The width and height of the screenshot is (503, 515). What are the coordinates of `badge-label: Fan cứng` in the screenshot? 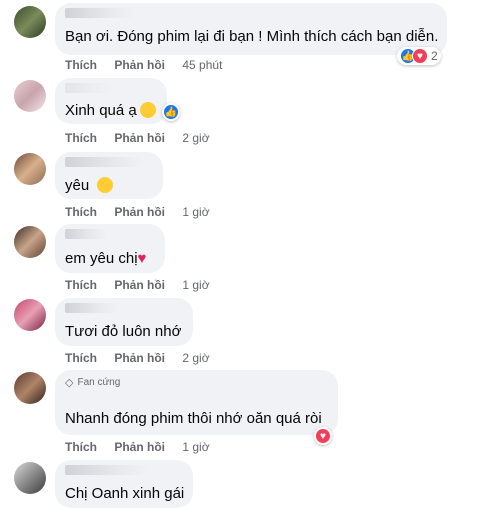 It's located at (99, 382).